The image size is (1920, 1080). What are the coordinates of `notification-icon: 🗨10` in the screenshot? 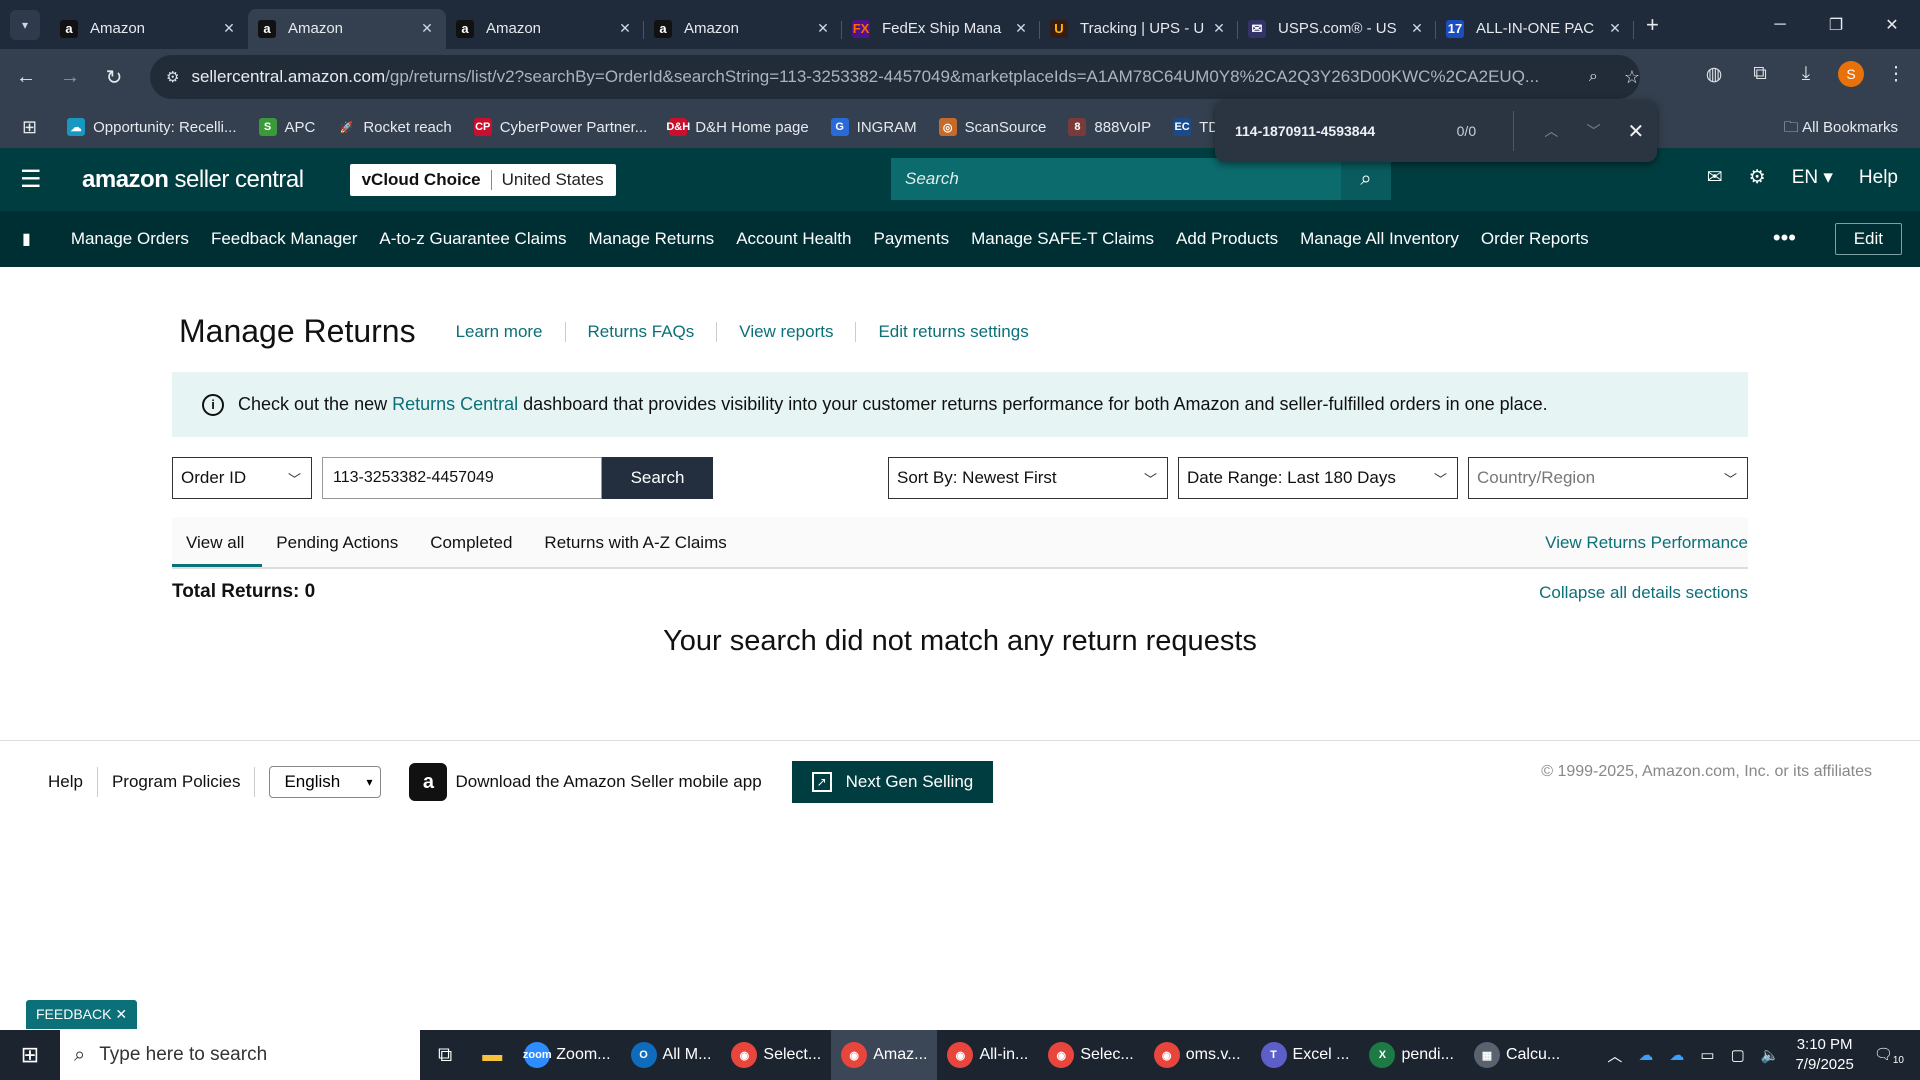 It's located at (1889, 1055).